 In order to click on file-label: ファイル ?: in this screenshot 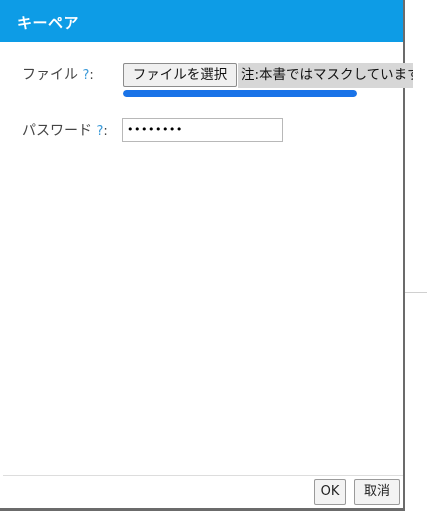, I will do `click(58, 74)`.